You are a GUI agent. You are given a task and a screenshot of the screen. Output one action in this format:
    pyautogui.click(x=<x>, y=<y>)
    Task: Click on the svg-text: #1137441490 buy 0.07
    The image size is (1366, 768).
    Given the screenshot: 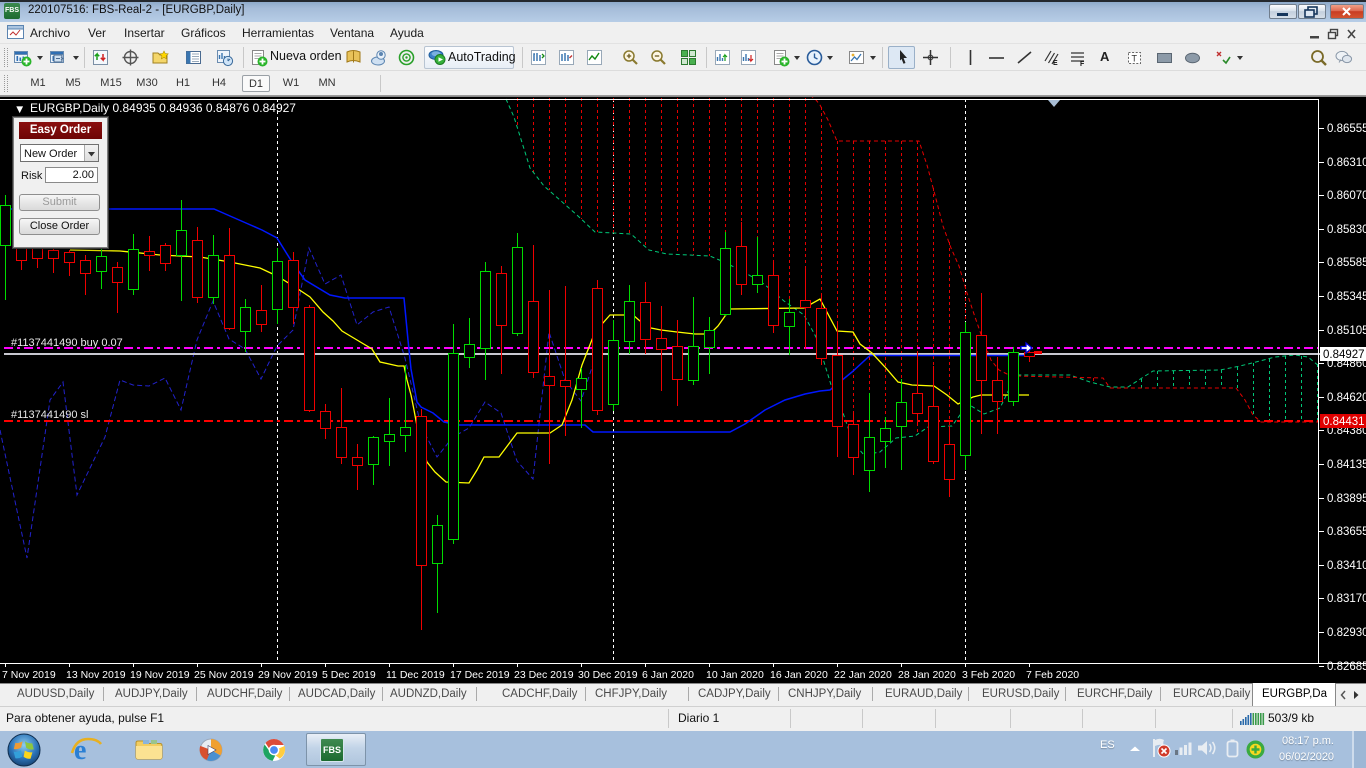 What is the action you would take?
    pyautogui.click(x=67, y=343)
    